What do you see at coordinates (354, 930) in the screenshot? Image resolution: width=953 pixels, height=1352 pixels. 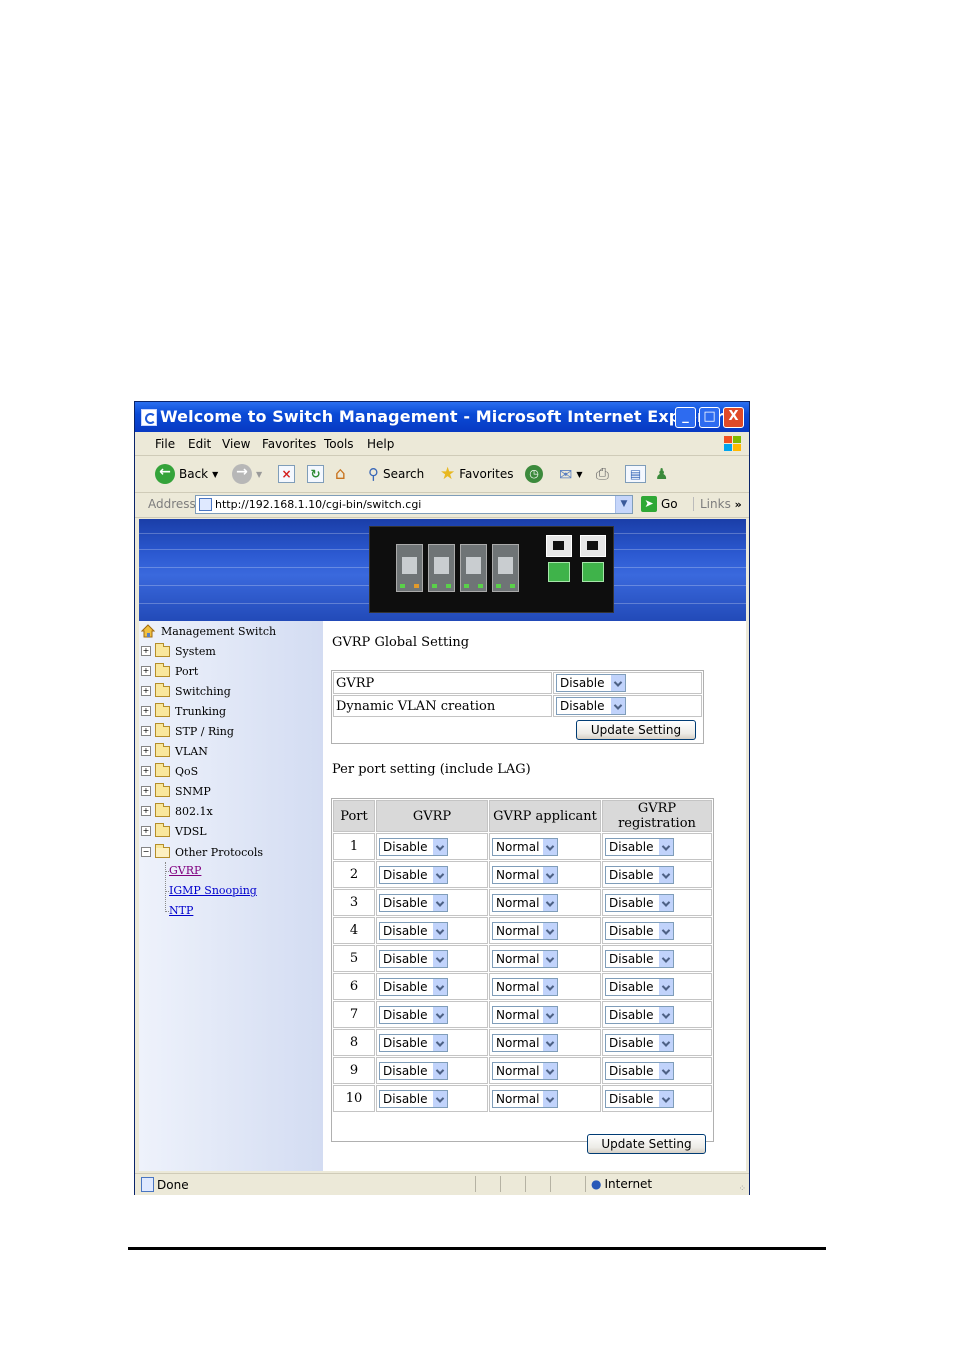 I see `port-number: 4` at bounding box center [354, 930].